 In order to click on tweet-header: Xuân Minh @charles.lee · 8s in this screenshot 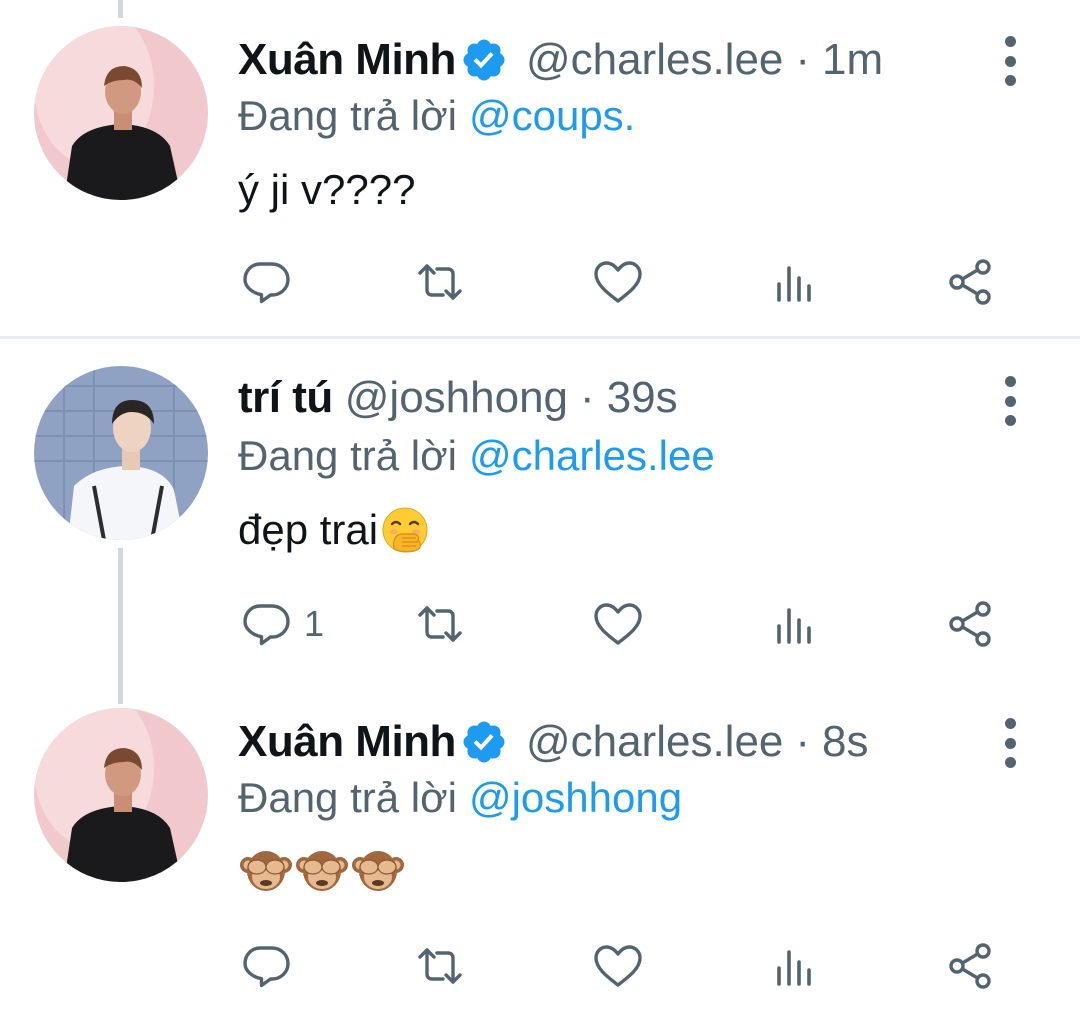, I will do `click(553, 742)`.